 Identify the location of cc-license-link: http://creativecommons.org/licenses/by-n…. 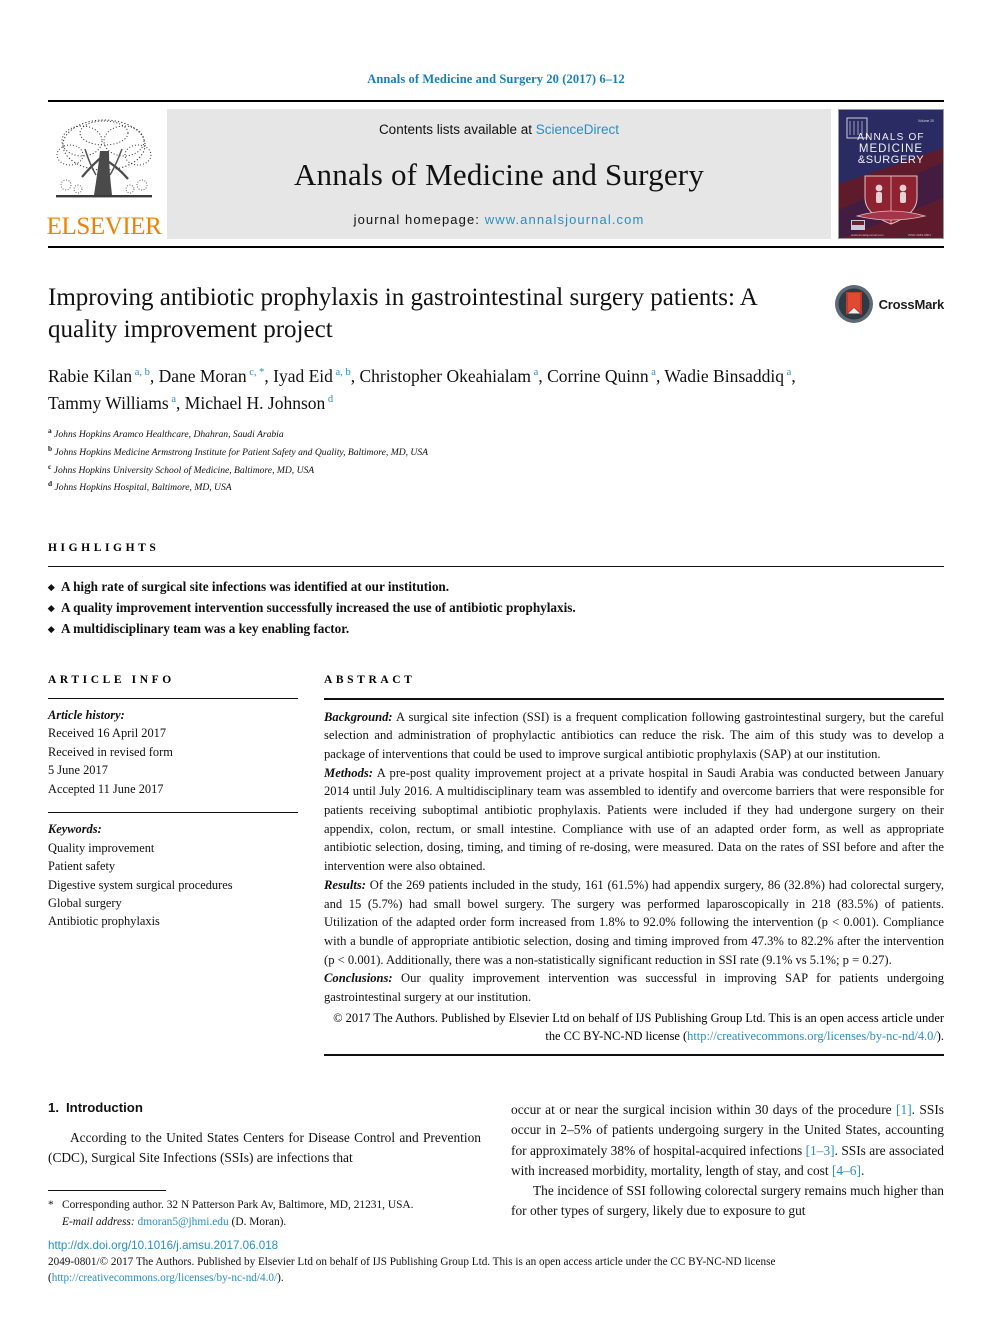
(812, 1036).